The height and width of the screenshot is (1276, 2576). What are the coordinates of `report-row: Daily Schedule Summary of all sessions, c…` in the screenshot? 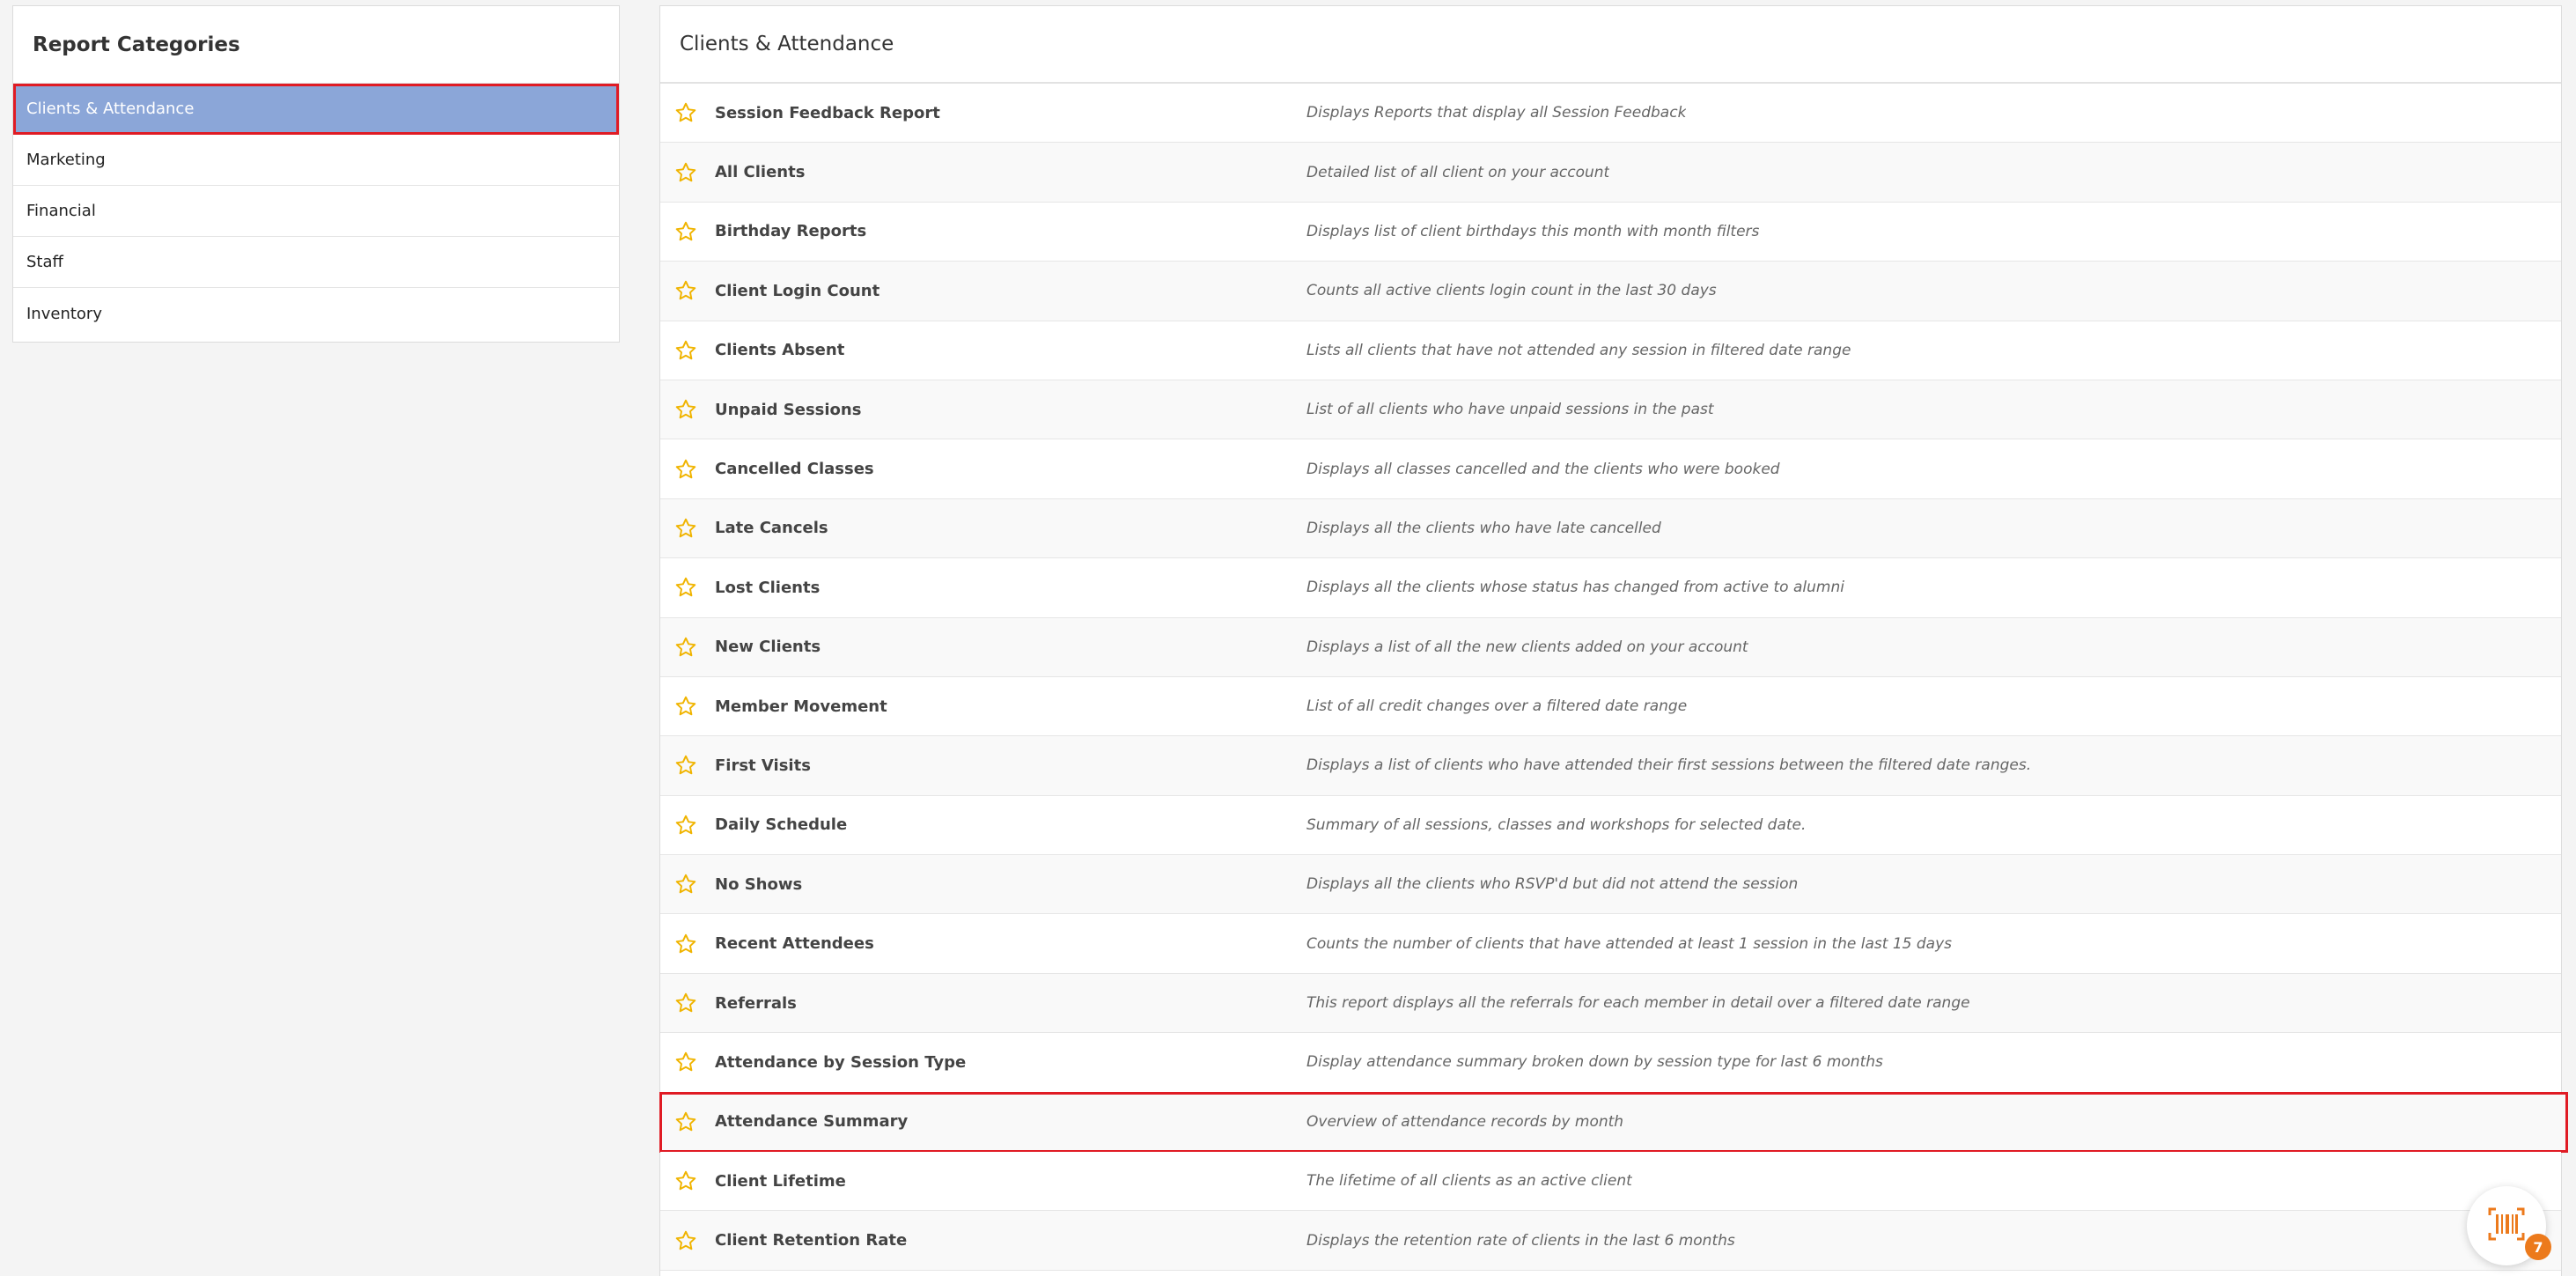 It's located at (1611, 825).